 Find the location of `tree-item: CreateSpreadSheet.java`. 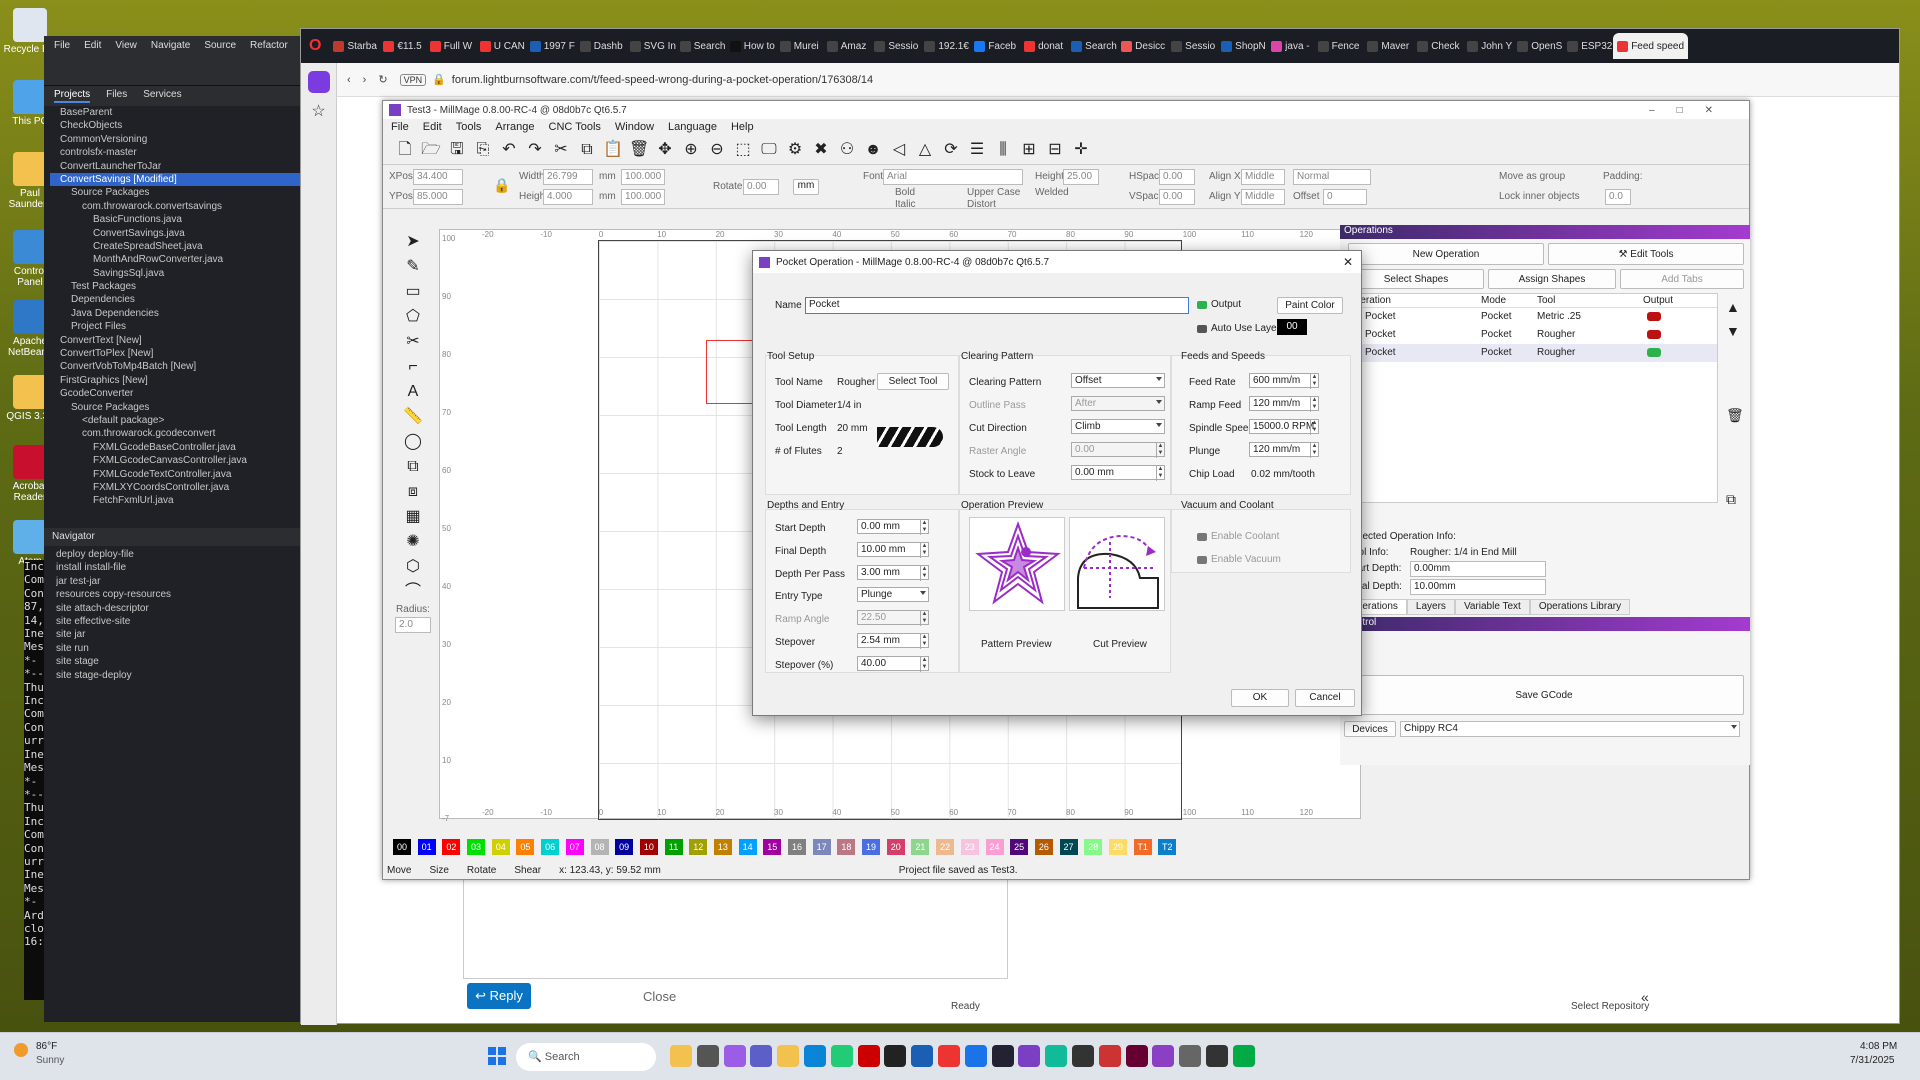

tree-item: CreateSpreadSheet.java is located at coordinates (175, 246).